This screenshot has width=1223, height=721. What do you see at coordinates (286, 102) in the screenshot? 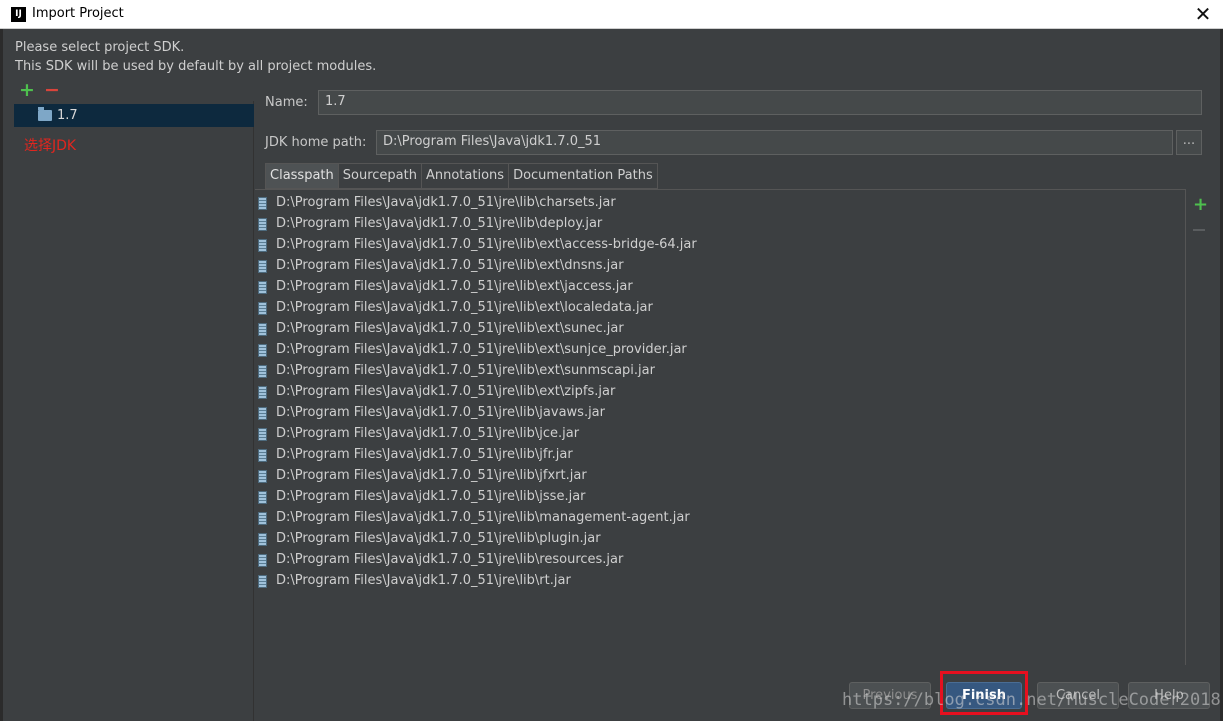
I see `name-label: Name:` at bounding box center [286, 102].